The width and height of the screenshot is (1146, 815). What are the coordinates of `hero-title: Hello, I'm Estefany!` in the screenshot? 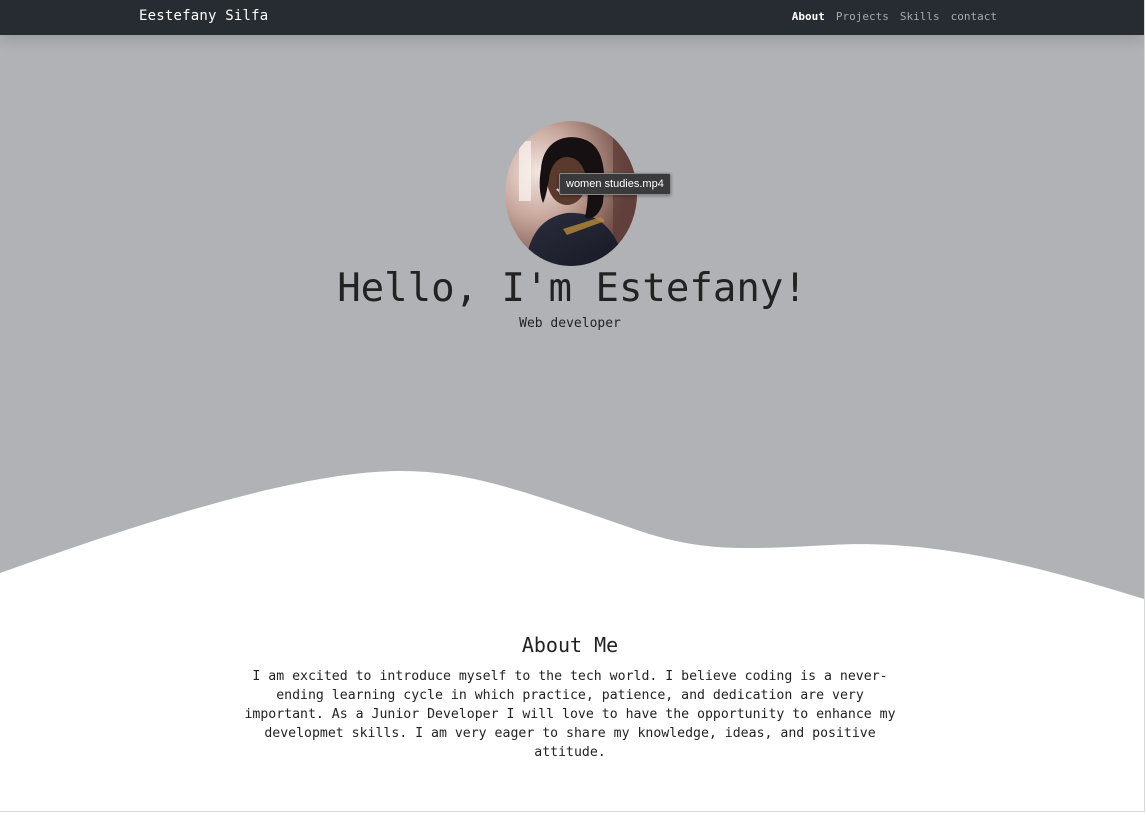 It's located at (572, 288).